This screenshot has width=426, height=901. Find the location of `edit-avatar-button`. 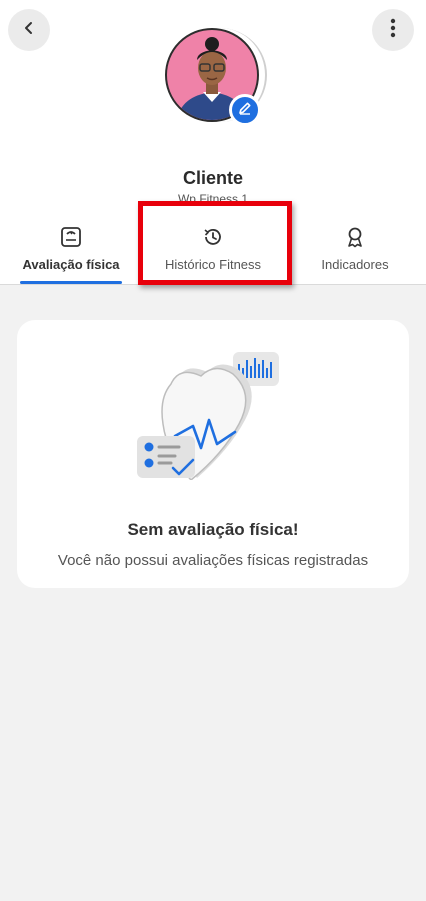

edit-avatar-button is located at coordinates (245, 110).